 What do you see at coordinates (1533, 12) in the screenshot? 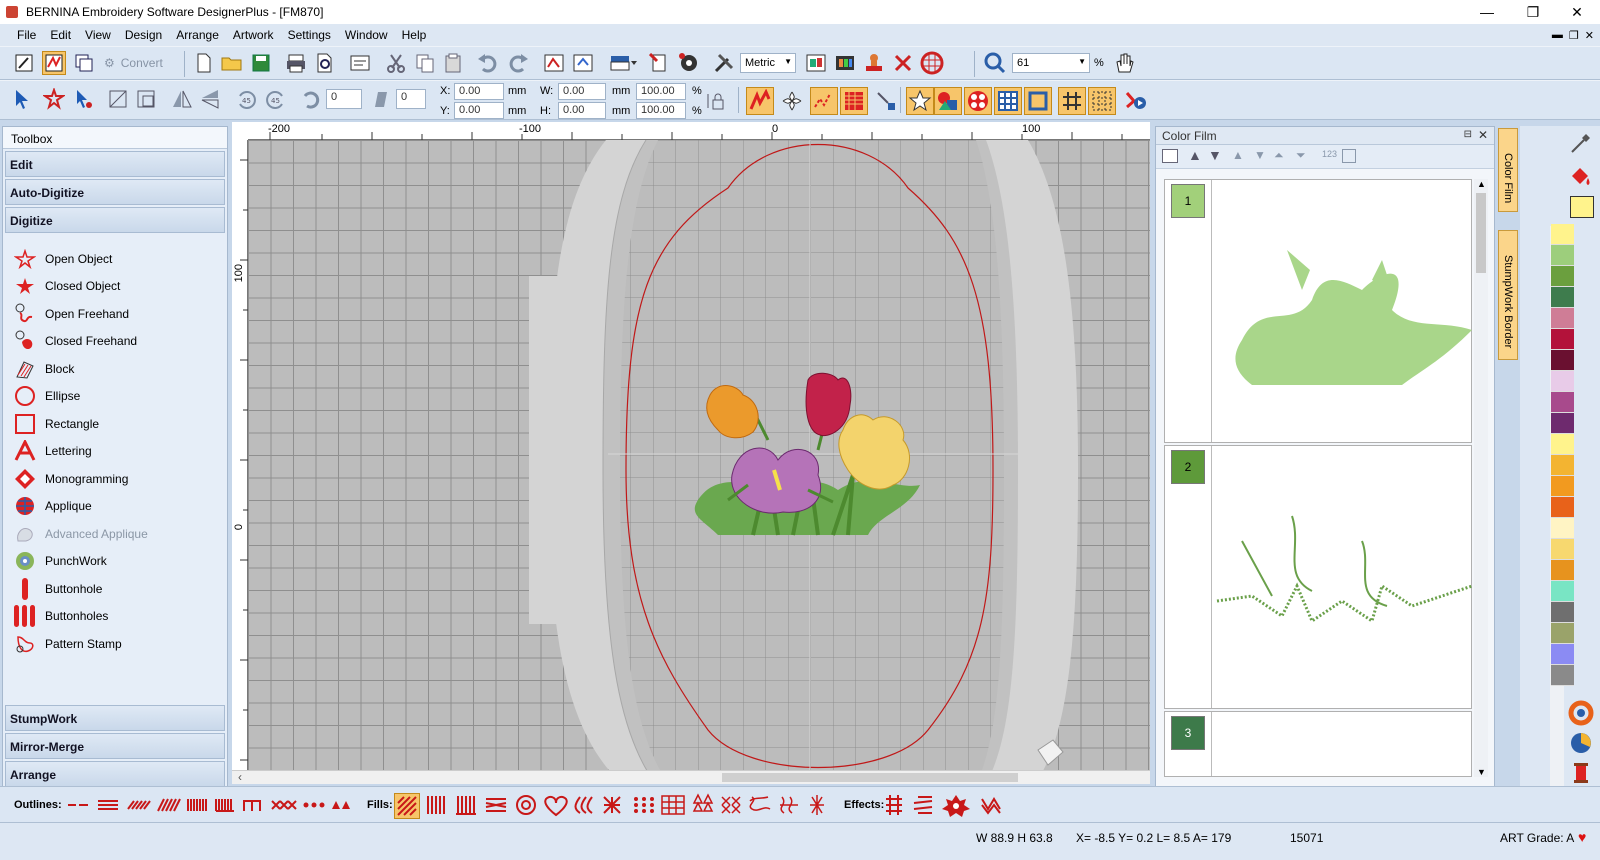
I see `restore-button: ❐` at bounding box center [1533, 12].